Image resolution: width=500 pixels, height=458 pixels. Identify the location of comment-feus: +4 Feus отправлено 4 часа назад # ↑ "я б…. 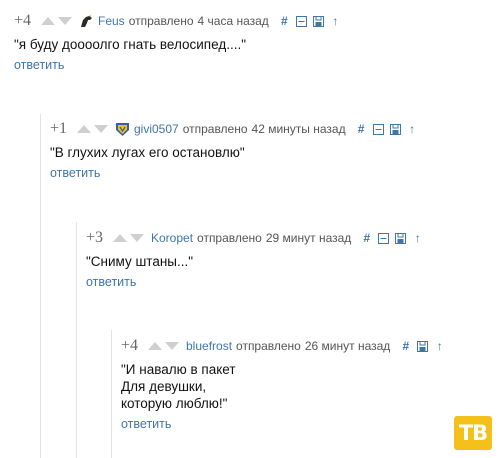
(180, 43).